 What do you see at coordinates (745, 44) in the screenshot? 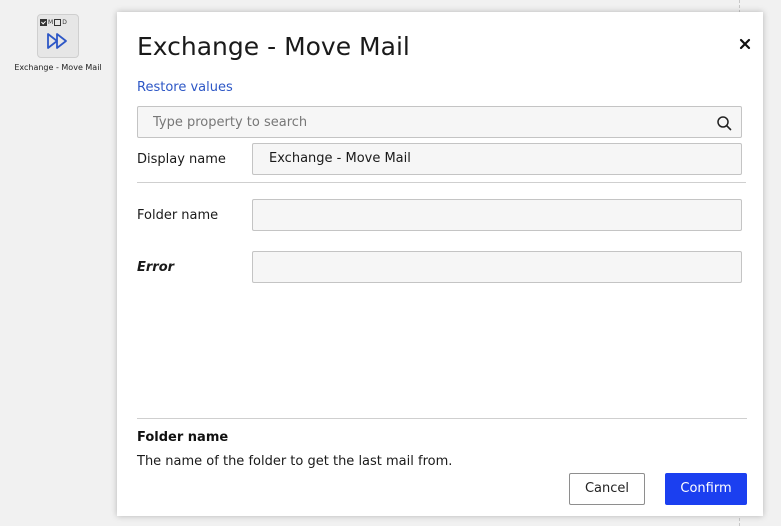
I see `close-icon` at bounding box center [745, 44].